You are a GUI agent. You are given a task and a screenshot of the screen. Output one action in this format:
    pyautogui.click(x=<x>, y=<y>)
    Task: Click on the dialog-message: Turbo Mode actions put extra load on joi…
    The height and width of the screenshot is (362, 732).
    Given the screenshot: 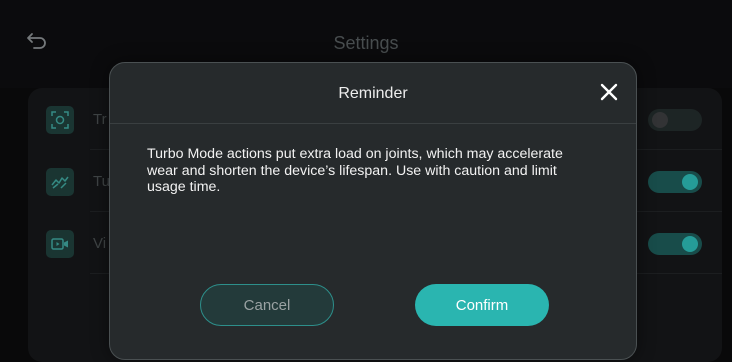 What is the action you would take?
    pyautogui.click(x=355, y=170)
    